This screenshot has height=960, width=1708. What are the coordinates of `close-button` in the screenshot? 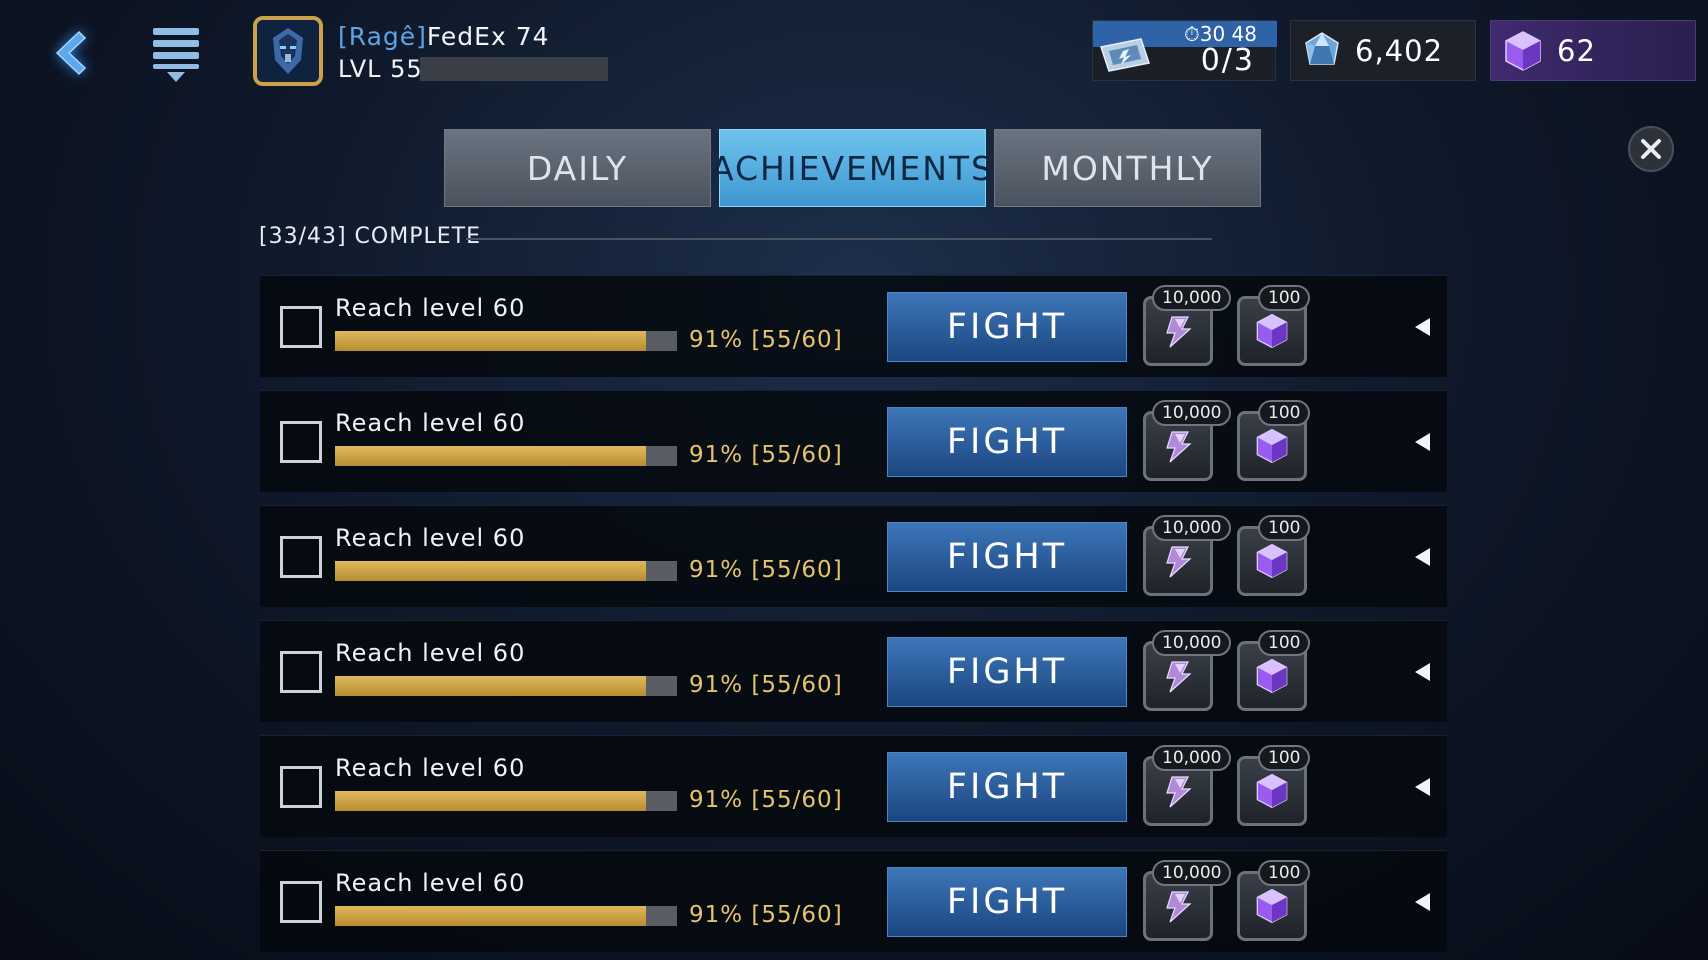 It's located at (1651, 149).